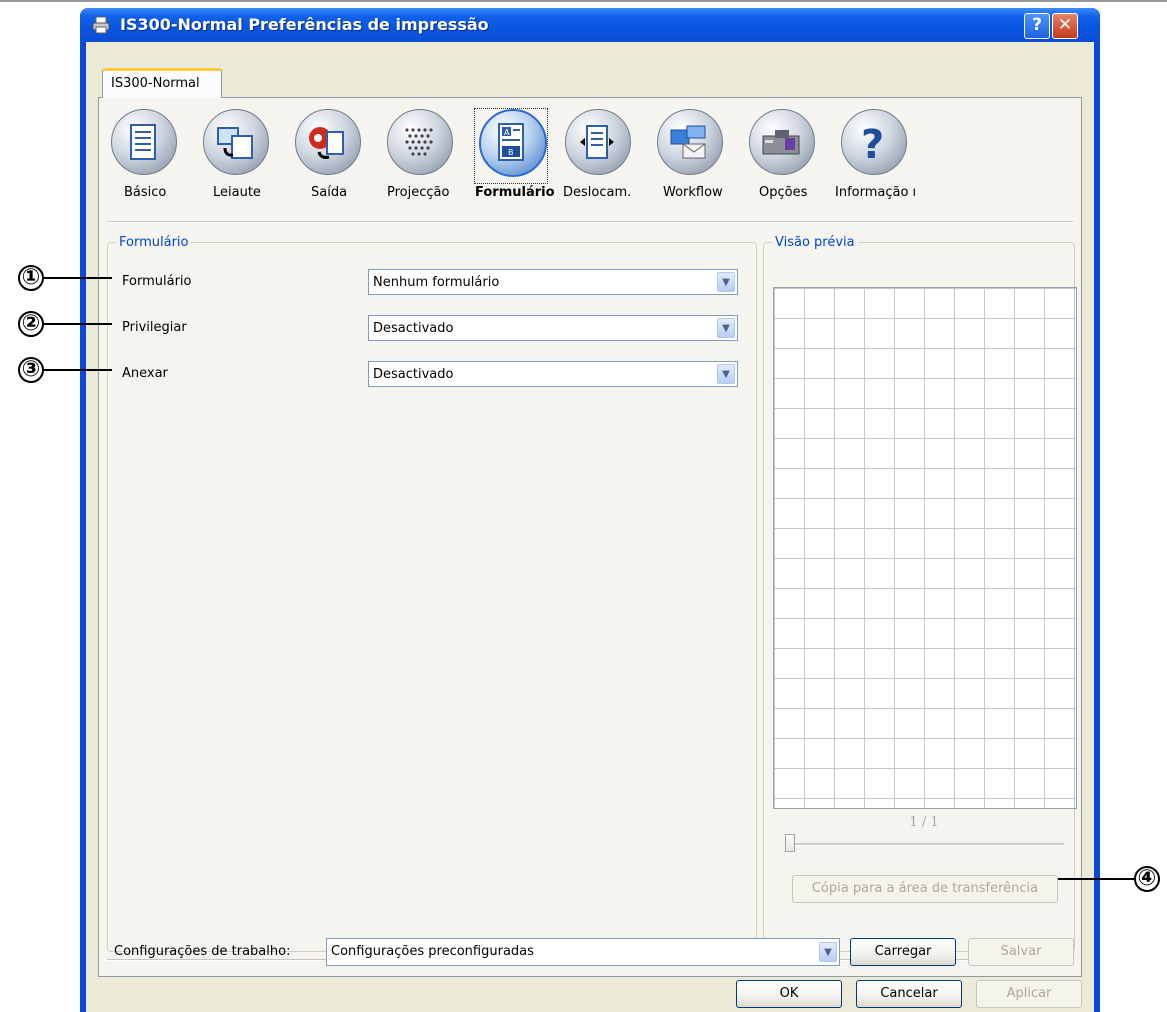 Image resolution: width=1167 pixels, height=1012 pixels. Describe the element at coordinates (145, 192) in the screenshot. I see `category-label-basico: Básico` at that location.